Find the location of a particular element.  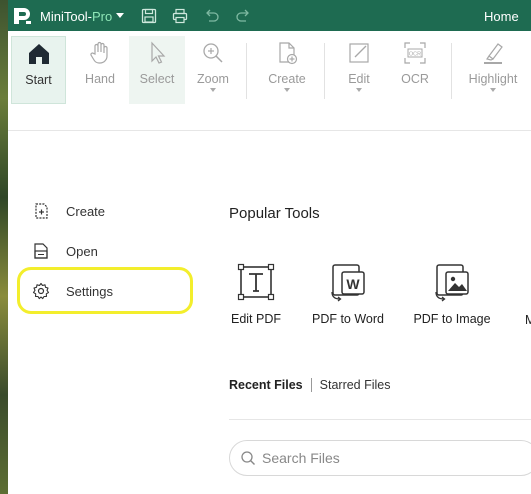

ocr-icon: OCR is located at coordinates (415, 53).